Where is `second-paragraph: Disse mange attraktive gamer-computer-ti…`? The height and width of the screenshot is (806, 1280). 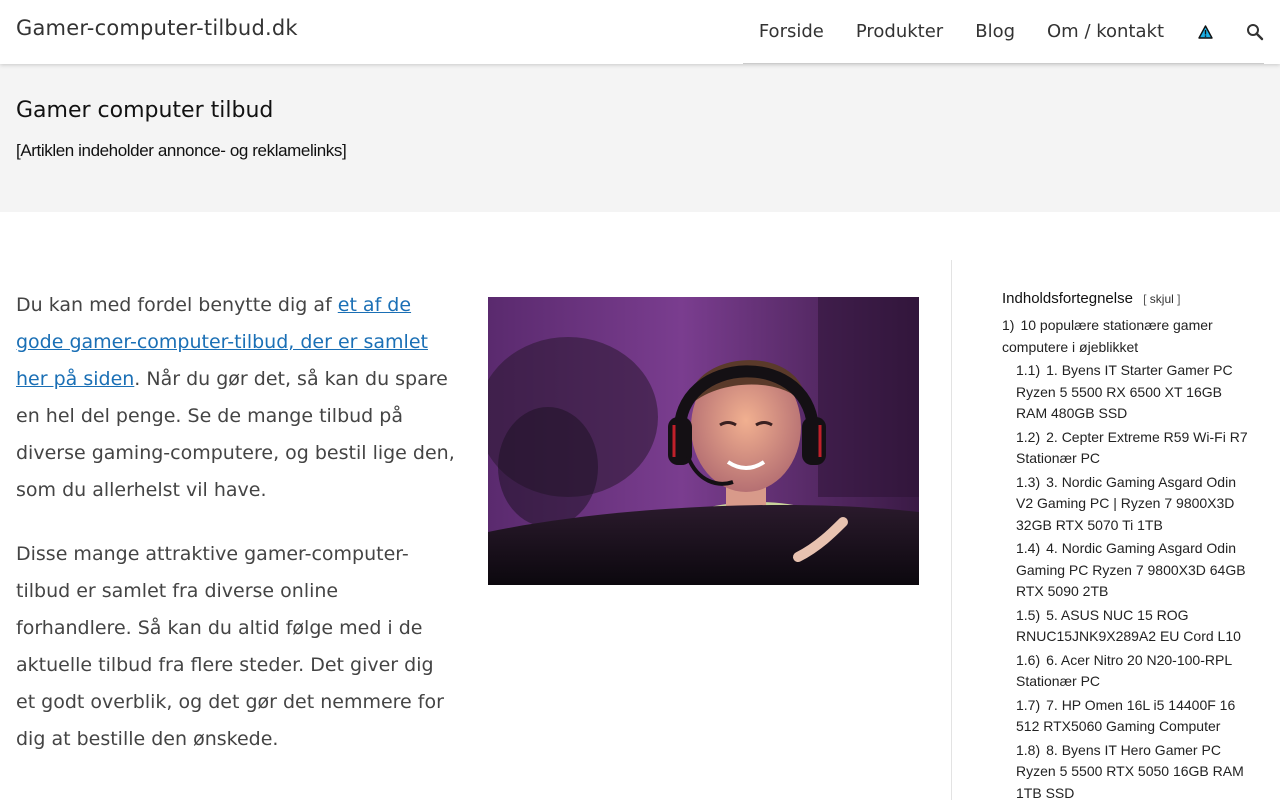 second-paragraph: Disse mange attraktive gamer-computer-ti… is located at coordinates (230, 646).